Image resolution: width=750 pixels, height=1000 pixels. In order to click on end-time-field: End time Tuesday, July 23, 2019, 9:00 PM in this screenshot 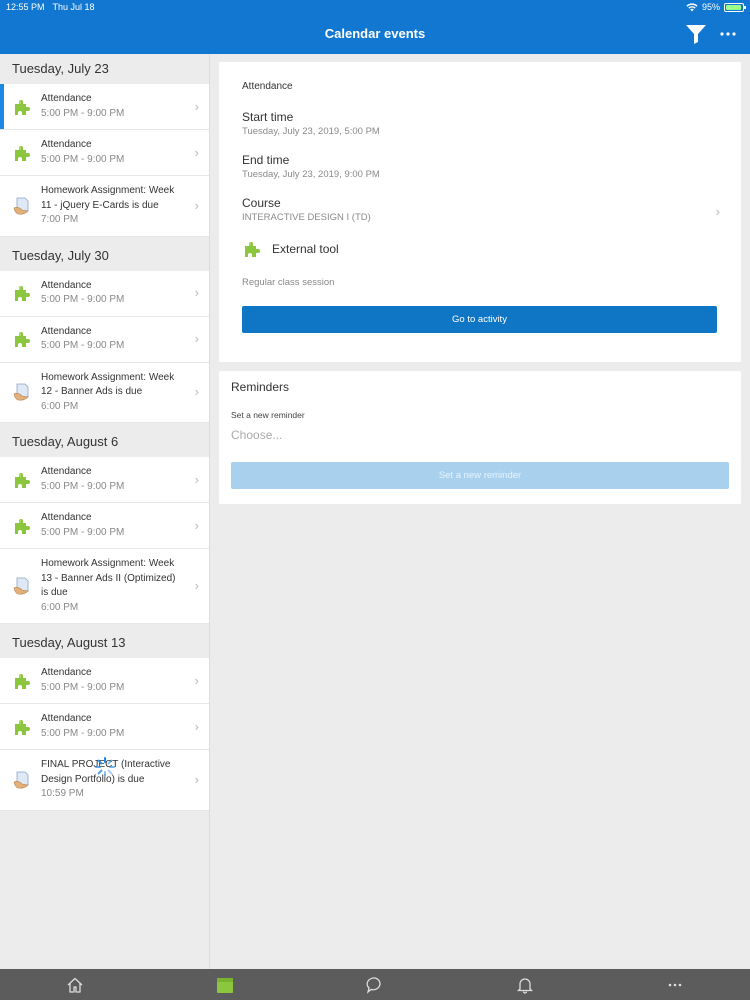, I will do `click(480, 167)`.